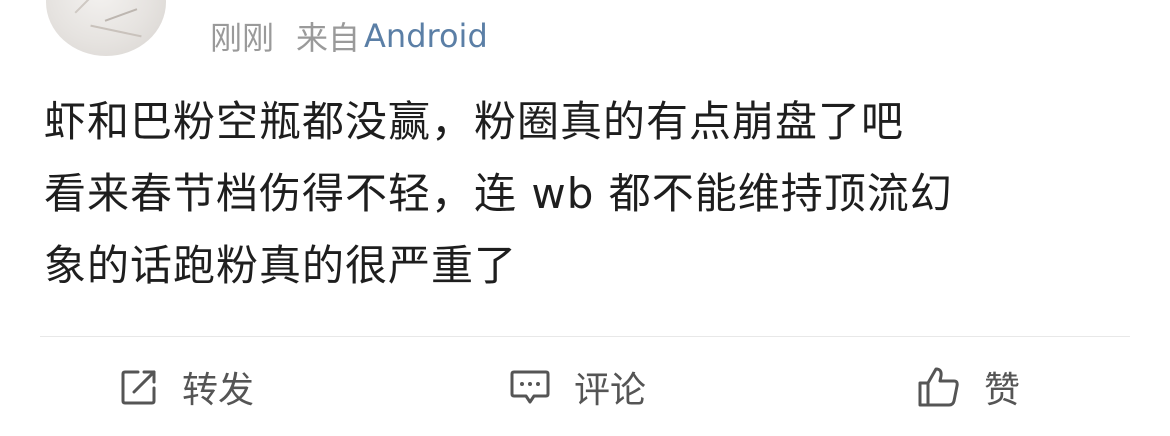 This screenshot has width=1170, height=436. Describe the element at coordinates (328, 38) in the screenshot. I see `source-prefix: 来自` at that location.